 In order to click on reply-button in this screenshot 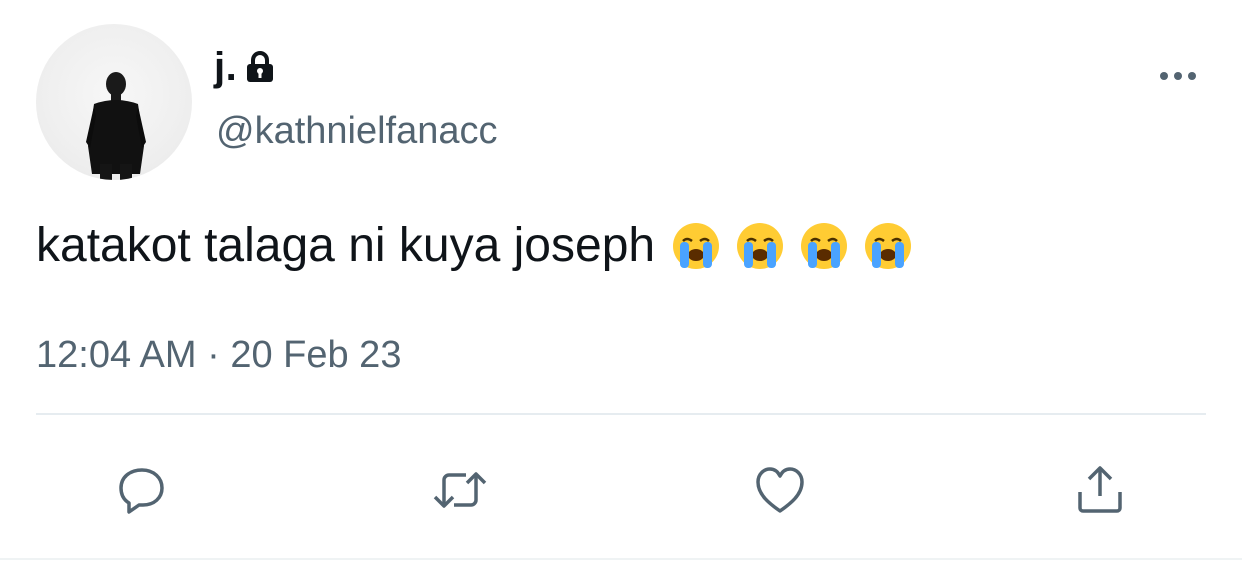, I will do `click(141, 490)`.